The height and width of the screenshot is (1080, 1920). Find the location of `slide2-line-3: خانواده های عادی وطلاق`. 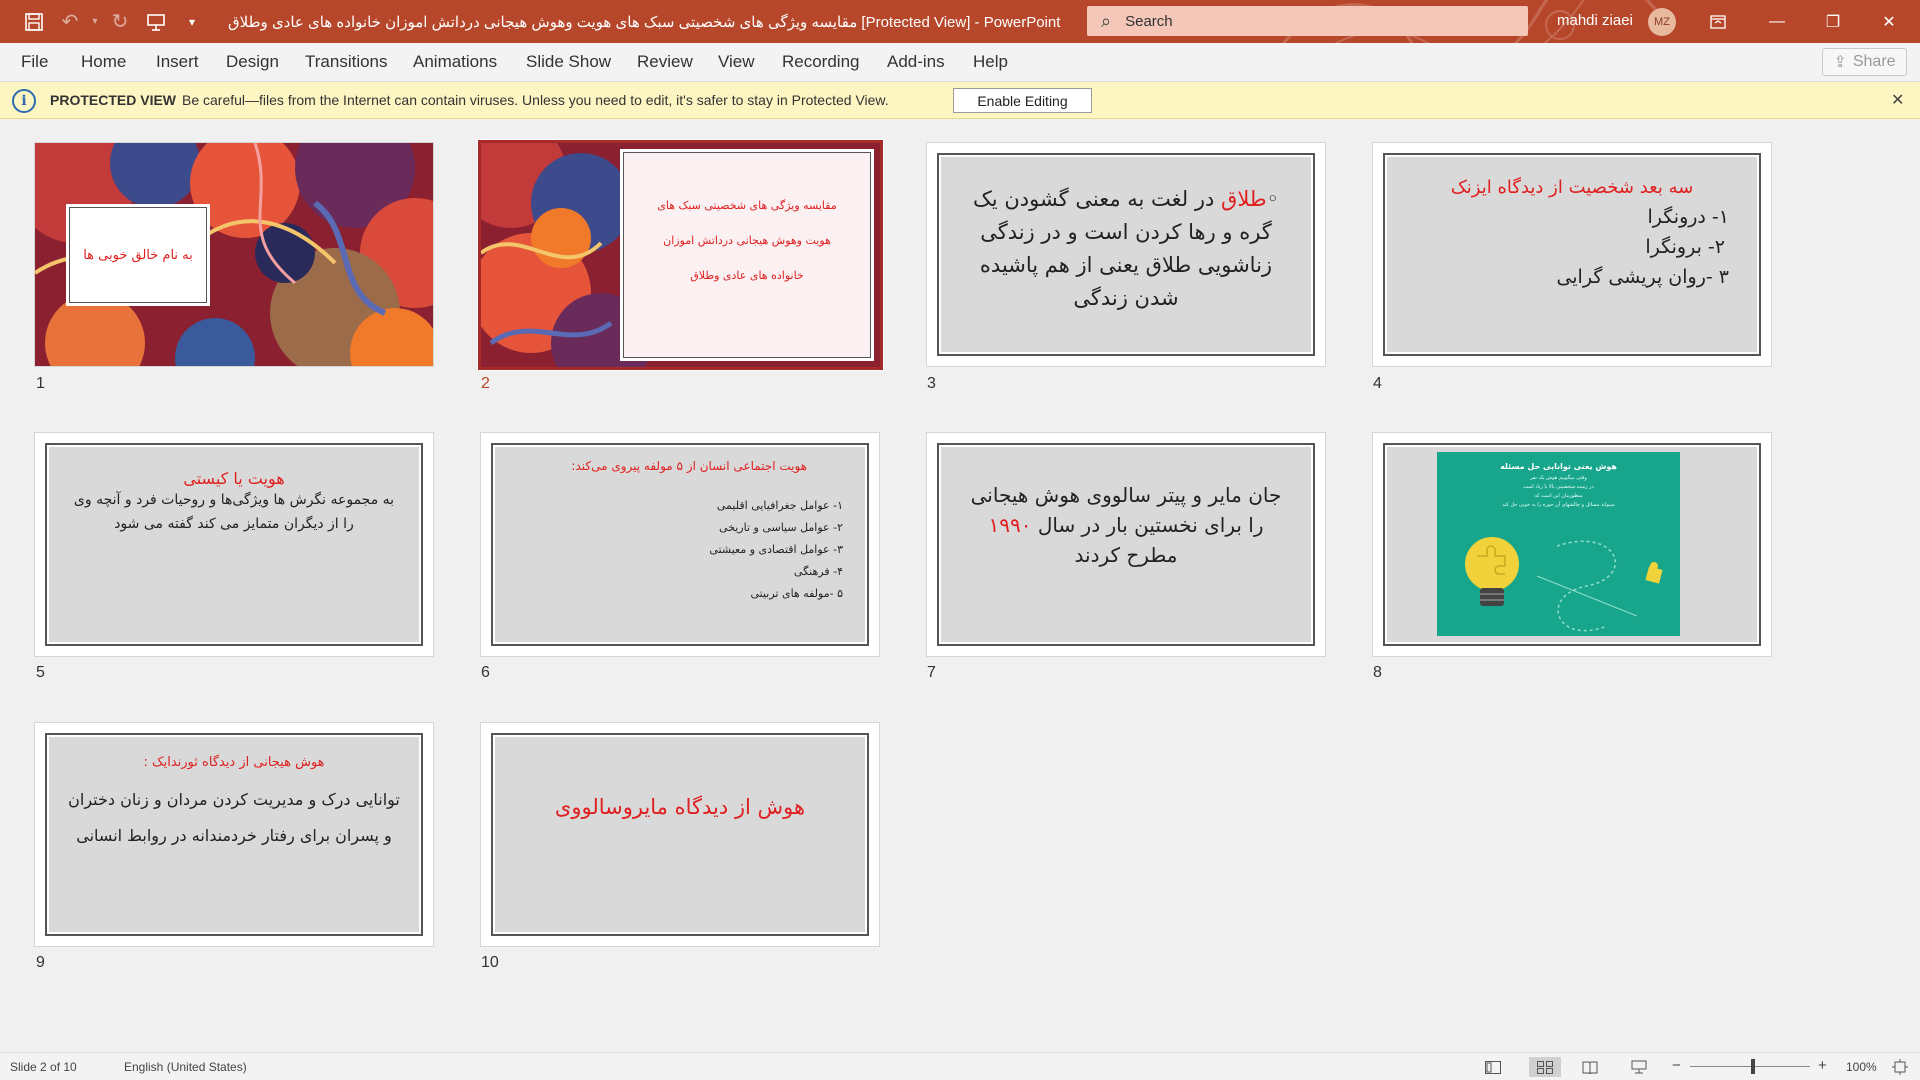

slide2-line-3: خانواده های عادی وطلاق is located at coordinates (747, 275).